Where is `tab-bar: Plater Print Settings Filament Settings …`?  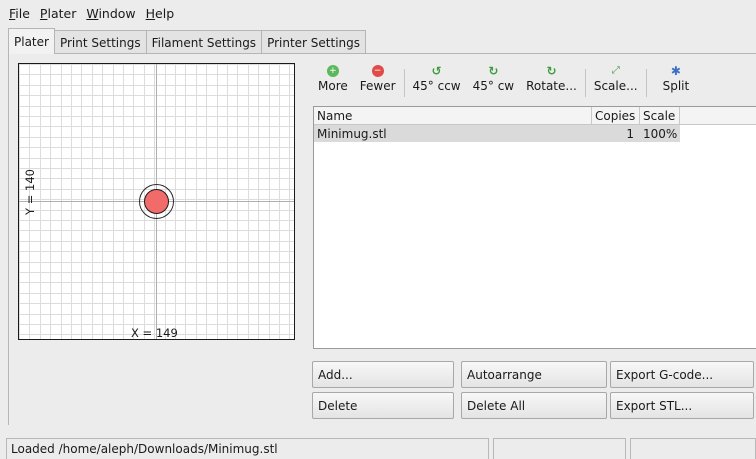
tab-bar: Plater Print Settings Filament Settings … is located at coordinates (187, 41).